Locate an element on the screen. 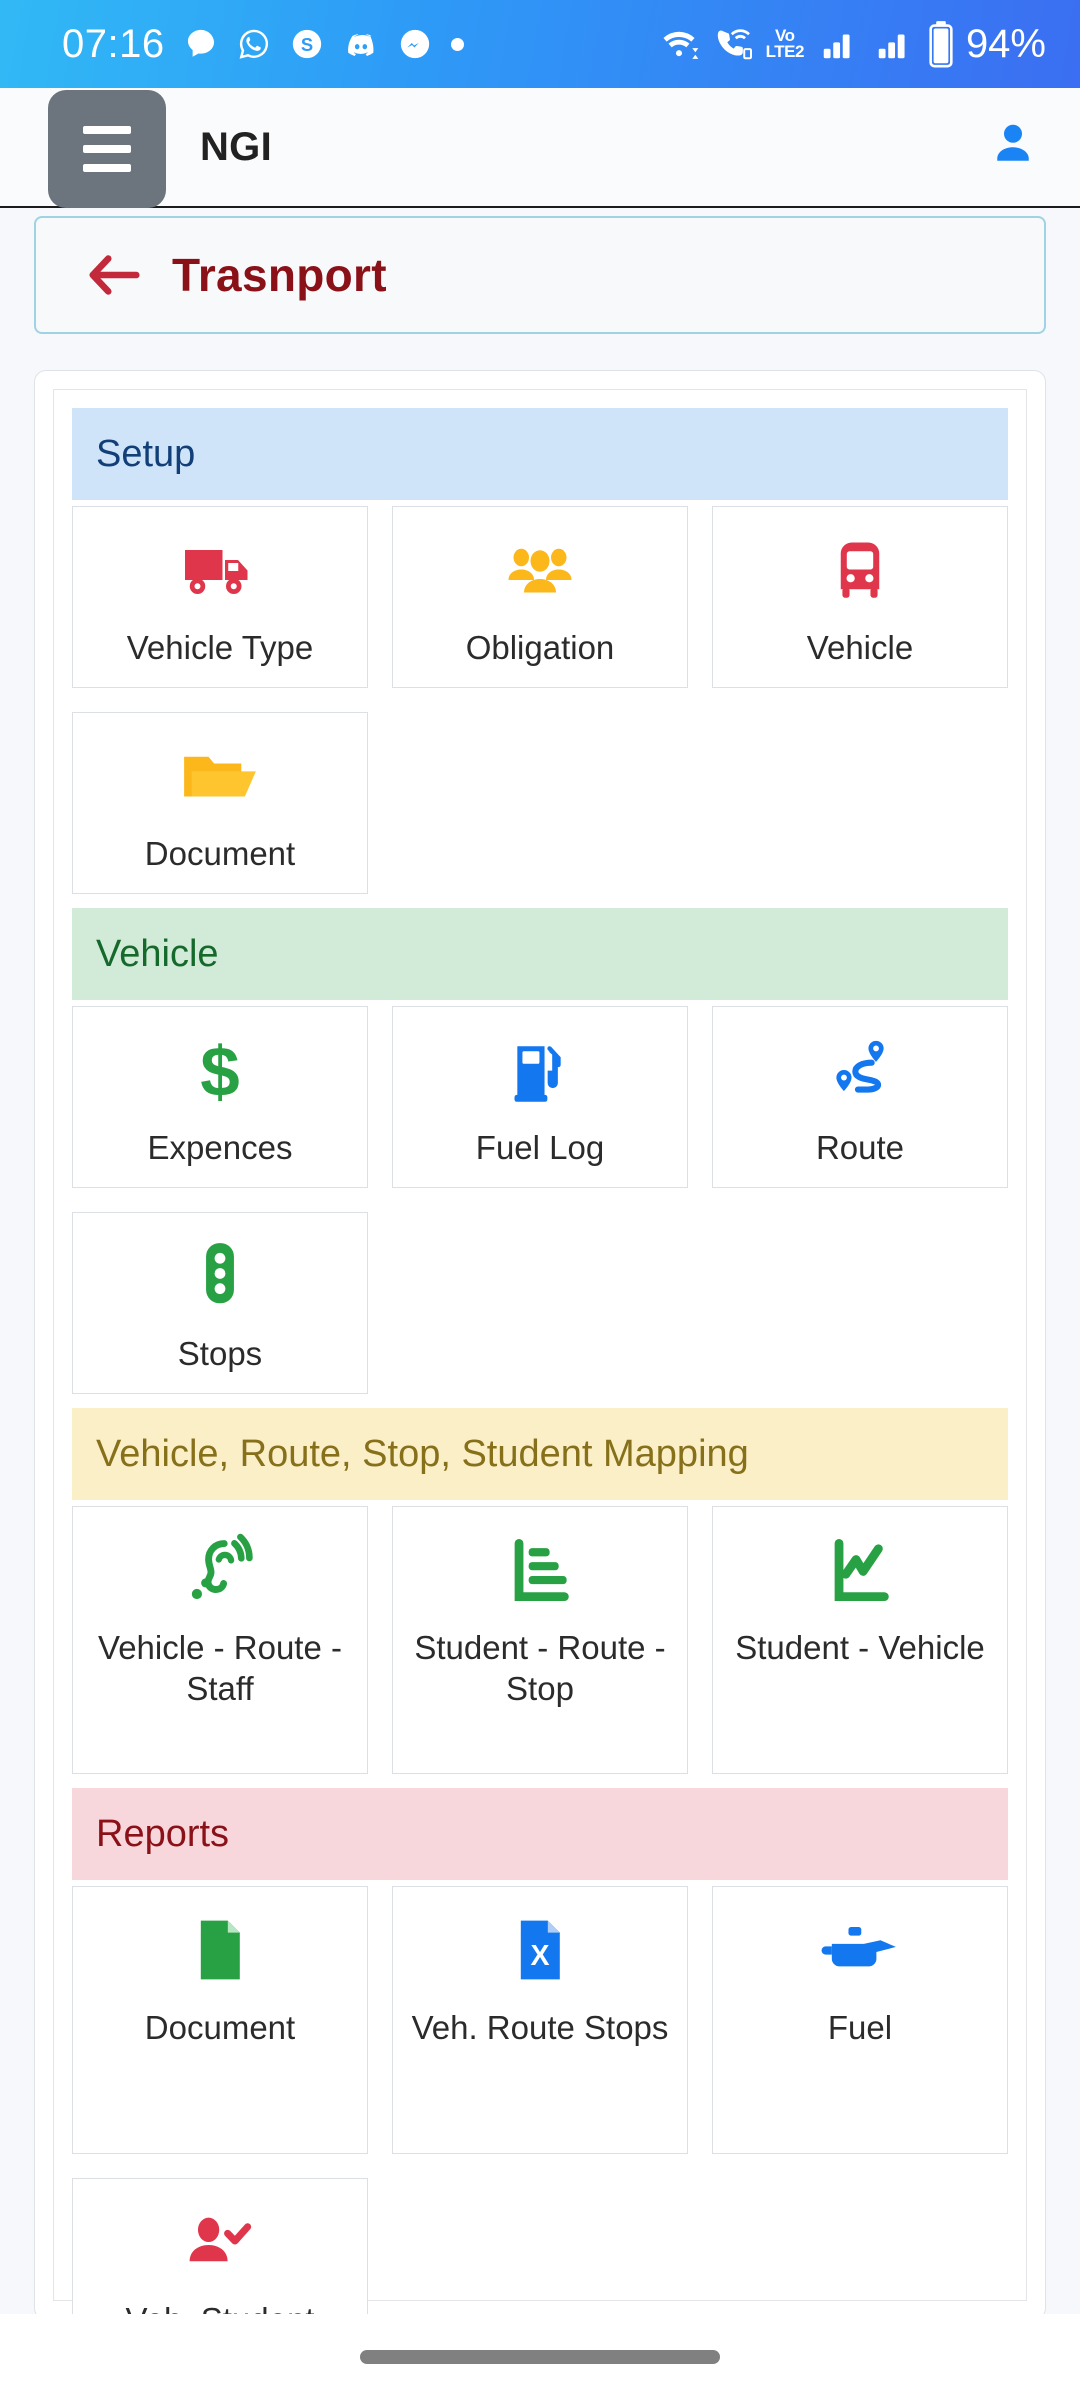 Image resolution: width=1080 pixels, height=2400 pixels. status-bar-right: Vo LTE2 94% is located at coordinates (852, 44).